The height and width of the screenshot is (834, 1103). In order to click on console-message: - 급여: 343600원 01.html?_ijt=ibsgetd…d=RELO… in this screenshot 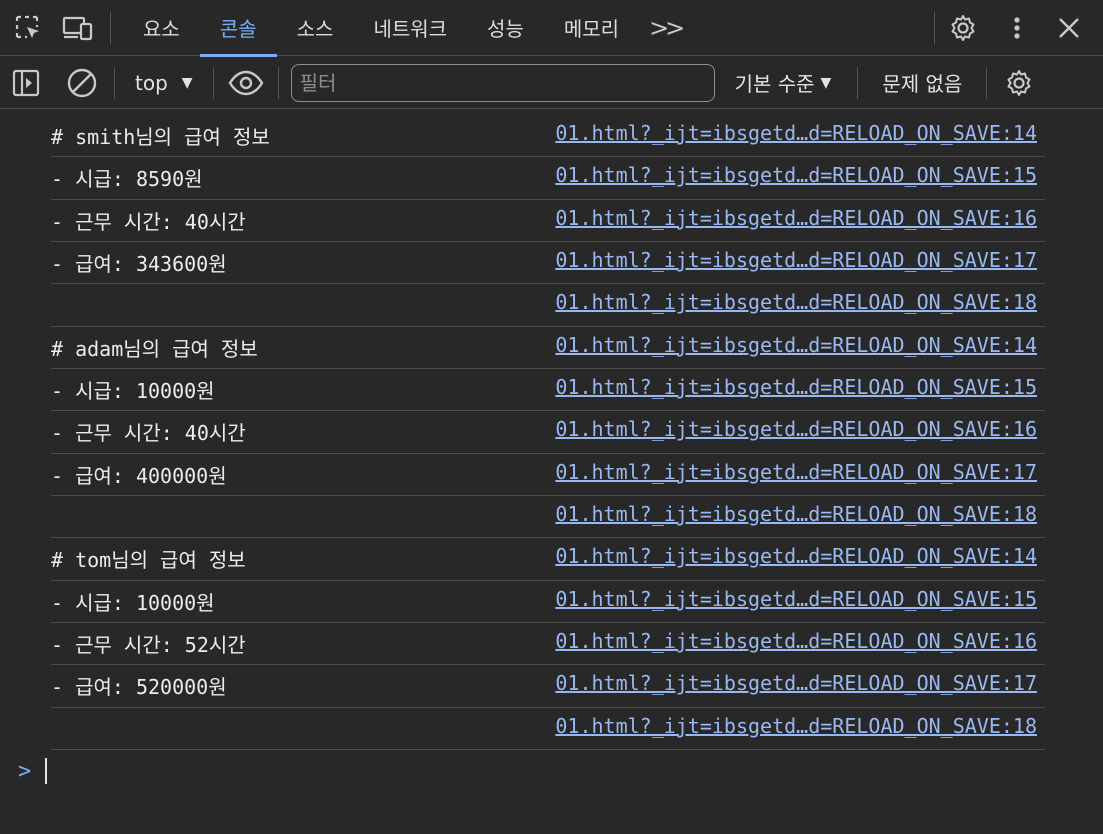, I will do `click(548, 263)`.